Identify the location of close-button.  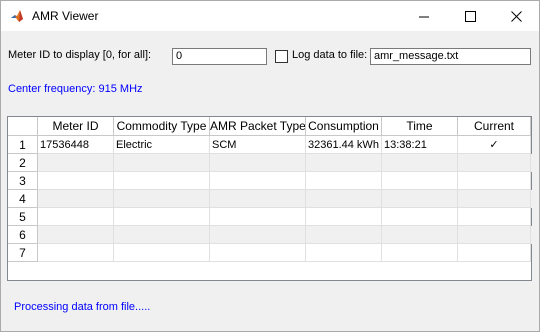
(516, 16).